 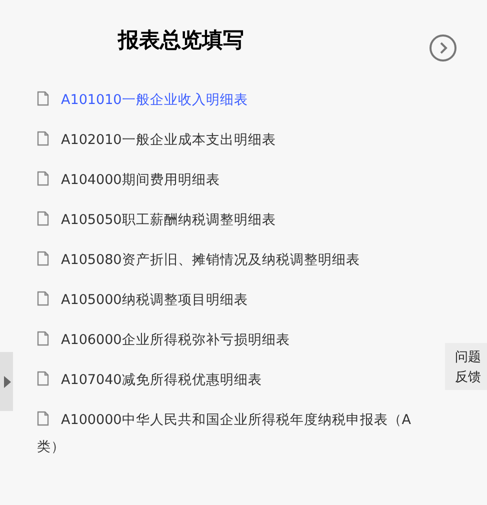 I want to click on form-link: A105080资产折旧、摊销情况及纳税调整明细表, so click(x=237, y=260).